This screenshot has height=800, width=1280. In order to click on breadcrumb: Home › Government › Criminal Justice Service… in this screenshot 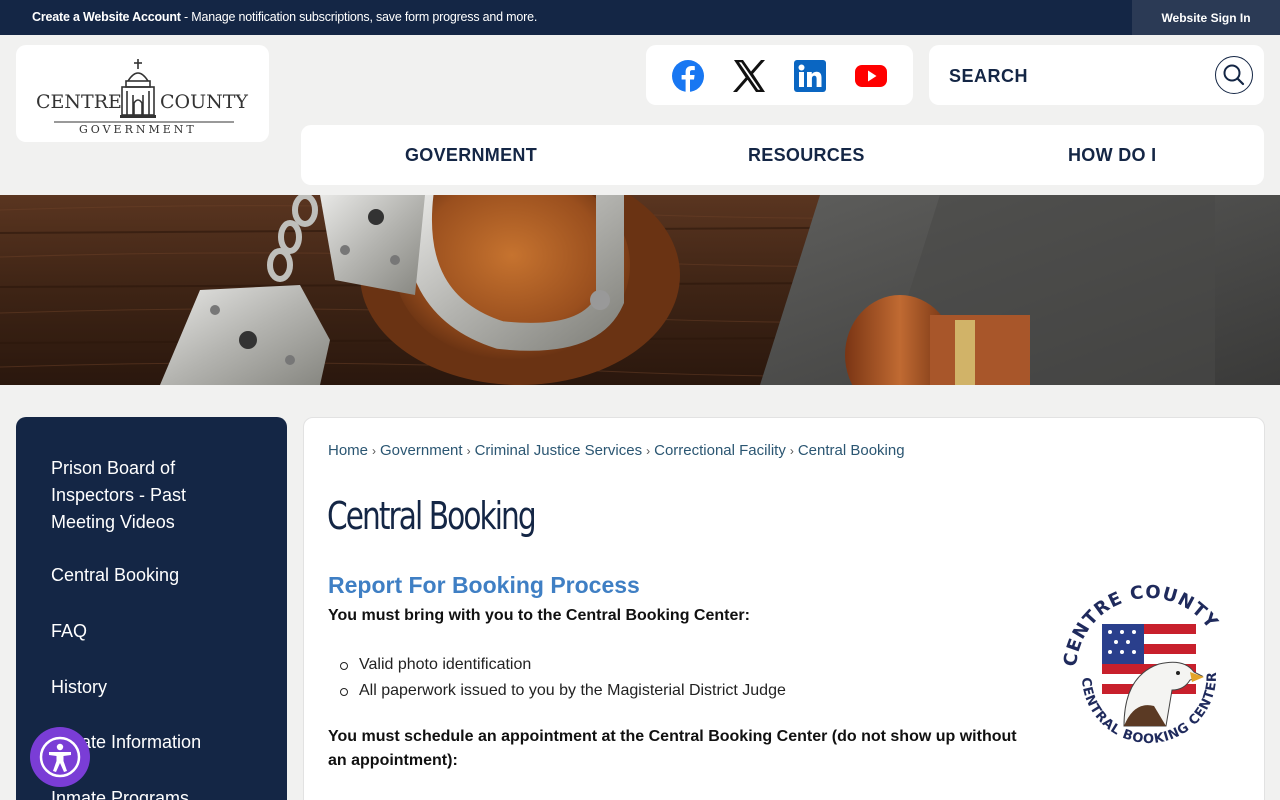, I will do `click(616, 450)`.